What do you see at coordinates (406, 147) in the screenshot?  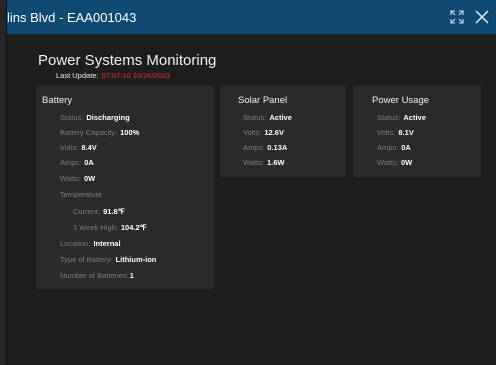 I see `usage-amps-value: 0A` at bounding box center [406, 147].